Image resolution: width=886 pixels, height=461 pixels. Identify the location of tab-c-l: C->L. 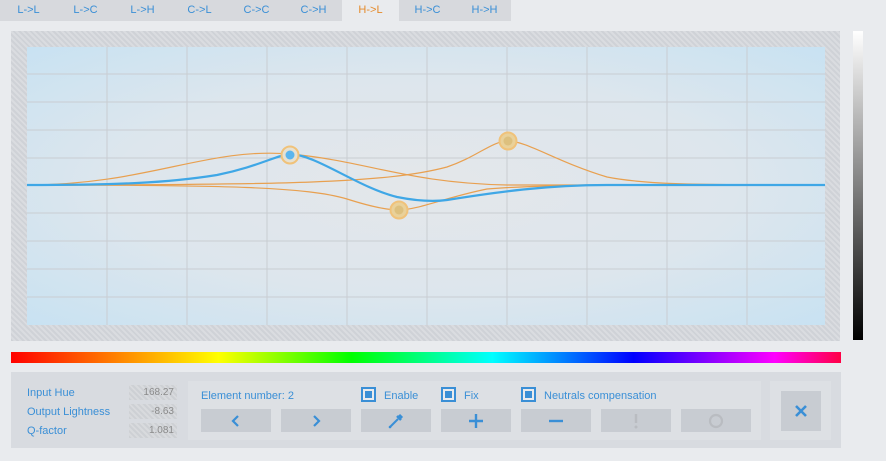
(199, 10).